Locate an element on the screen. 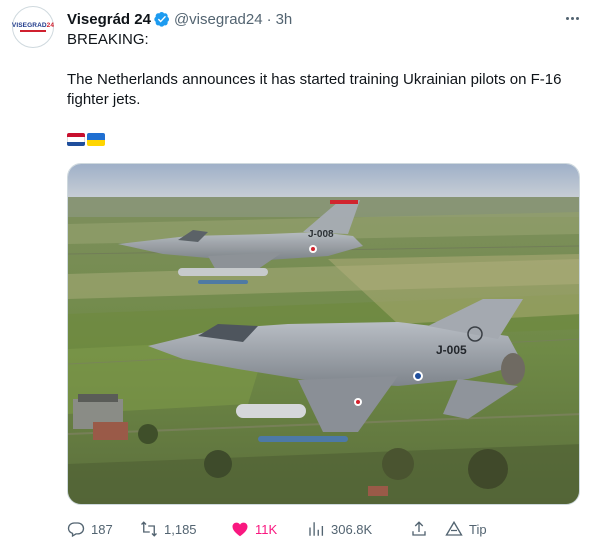  reply-icon is located at coordinates (76, 530).